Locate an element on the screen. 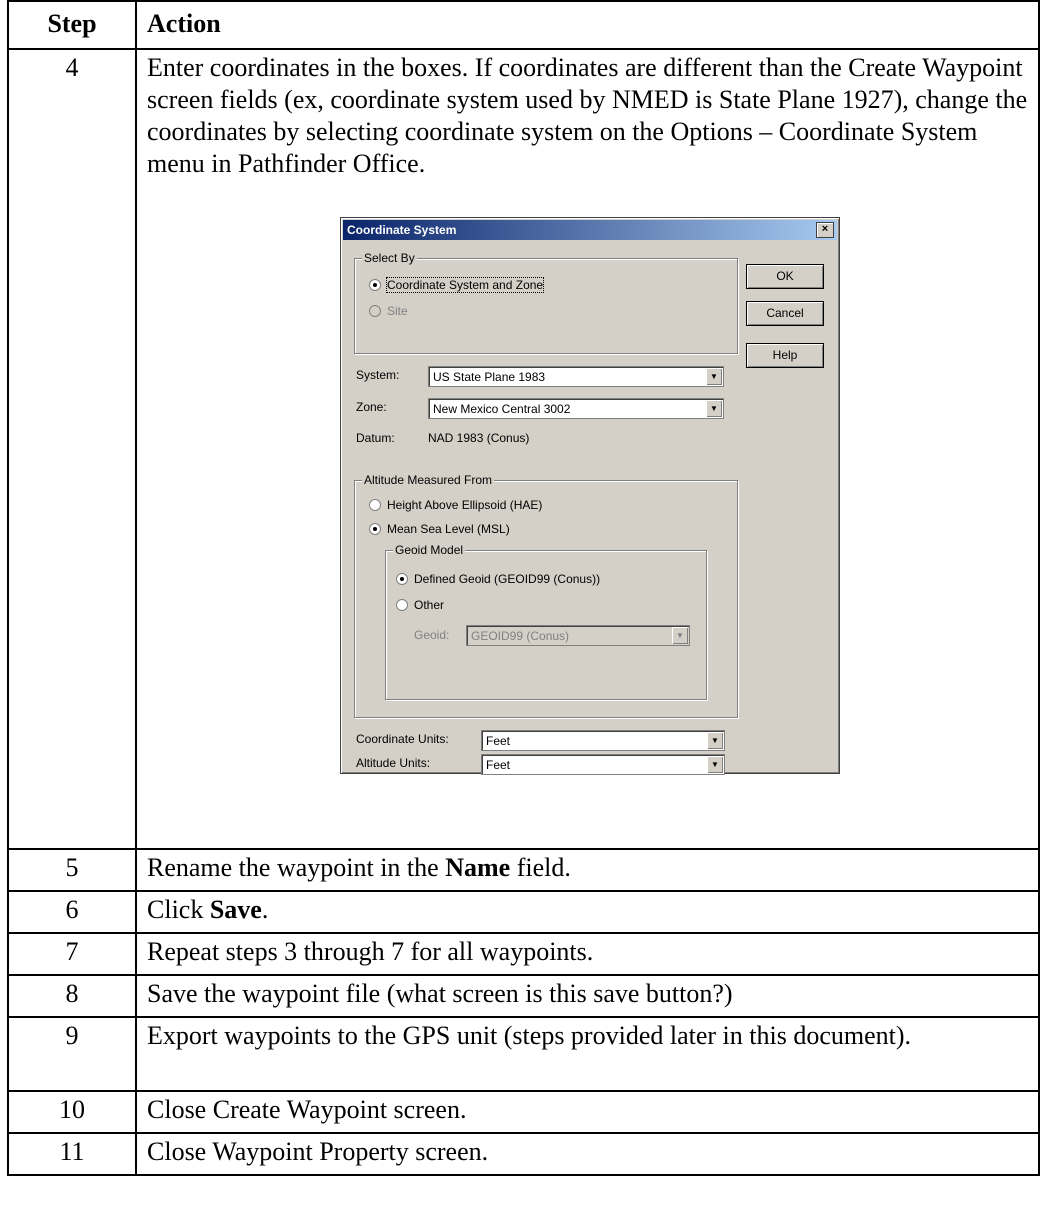  hae-radio: Height Above Ellipsoid (HAE) is located at coordinates (455, 505).